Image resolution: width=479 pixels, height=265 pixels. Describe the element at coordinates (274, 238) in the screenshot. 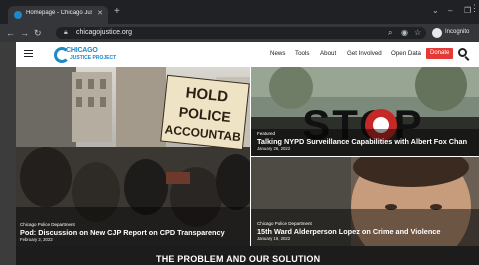

I see `bottom-right-card-date: January 19, 2022` at that location.